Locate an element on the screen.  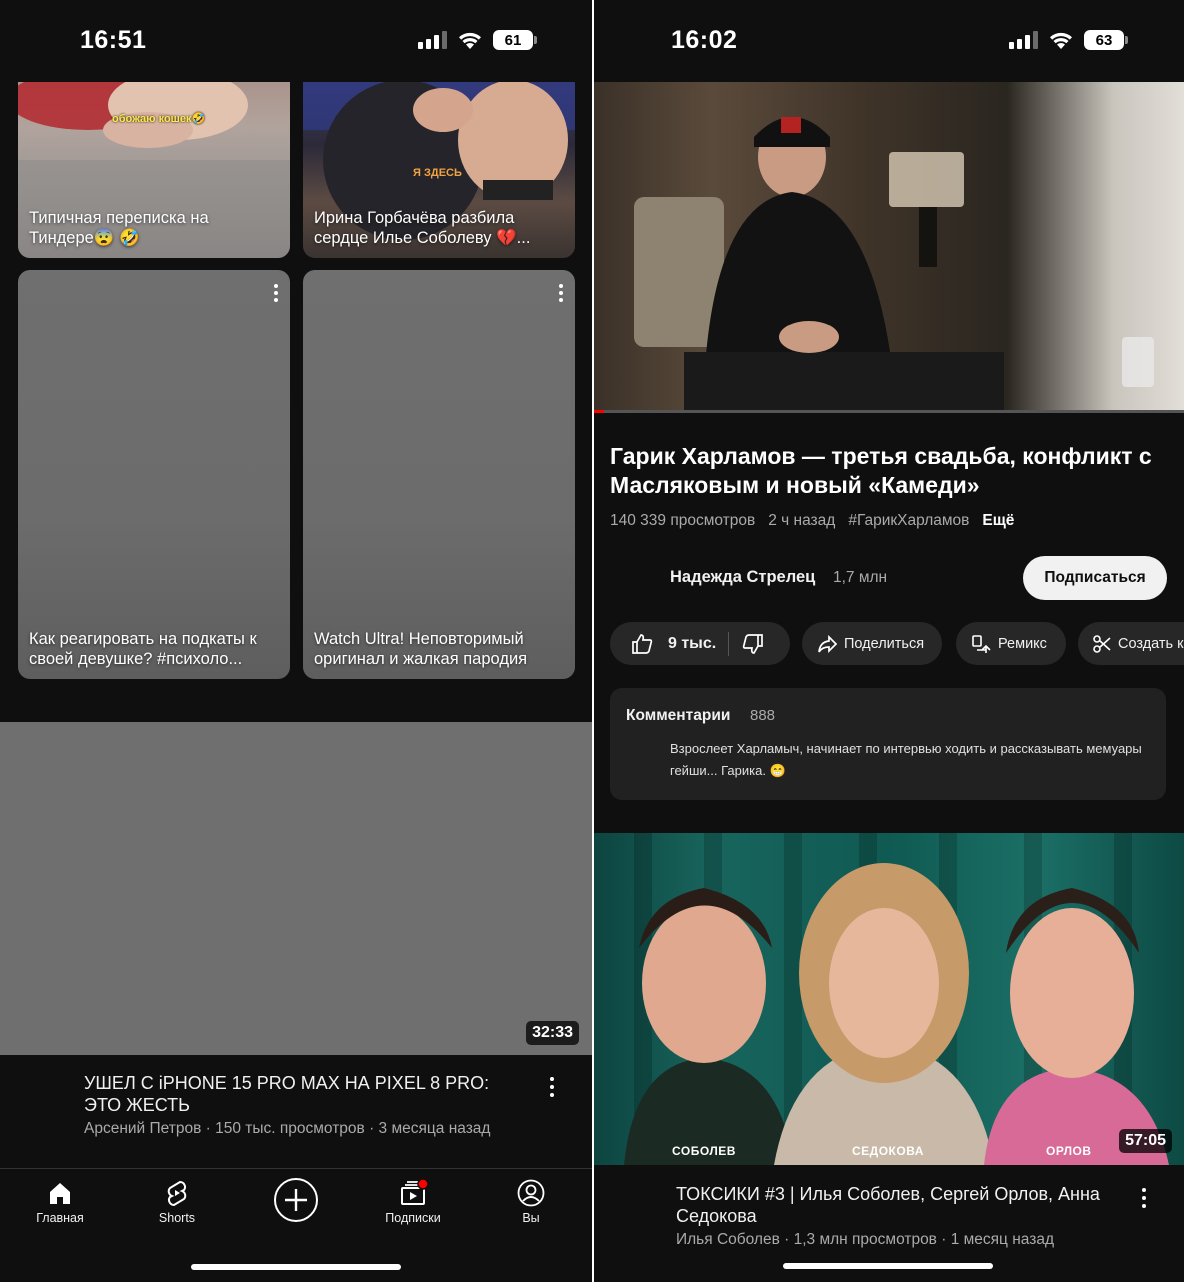
status-time: 16:51 is located at coordinates (113, 40).